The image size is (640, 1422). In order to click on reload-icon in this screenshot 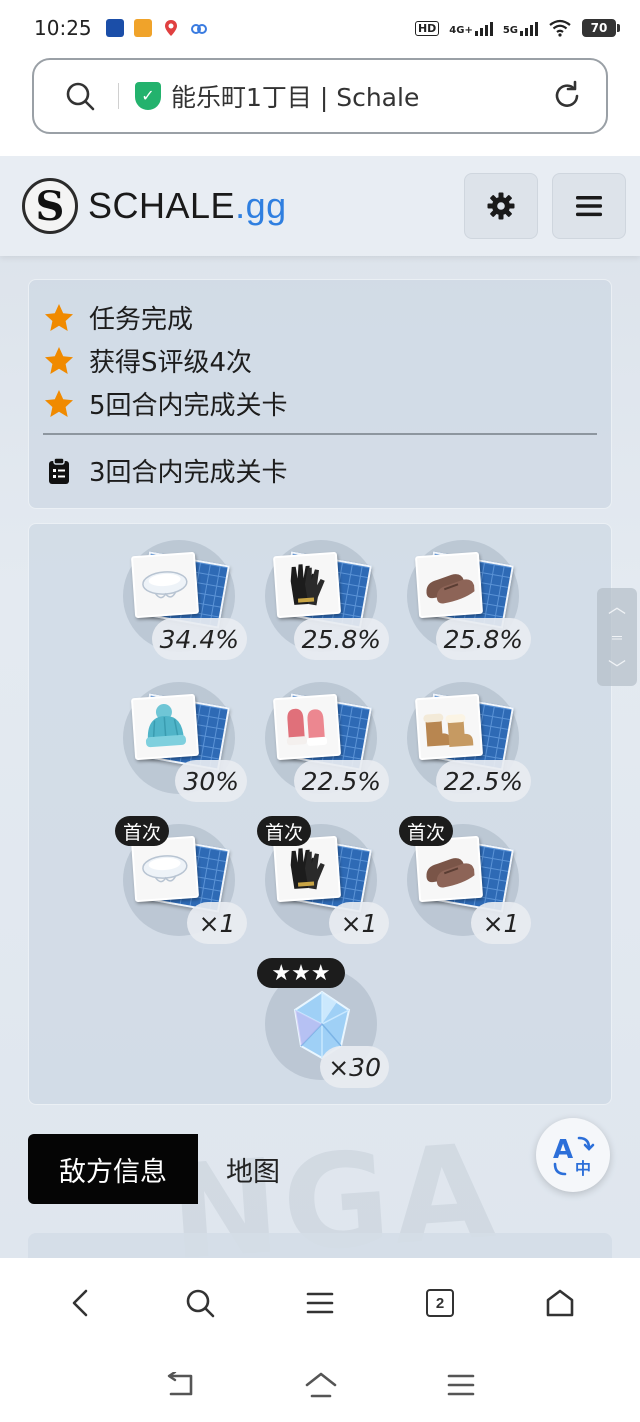, I will do `click(567, 96)`.